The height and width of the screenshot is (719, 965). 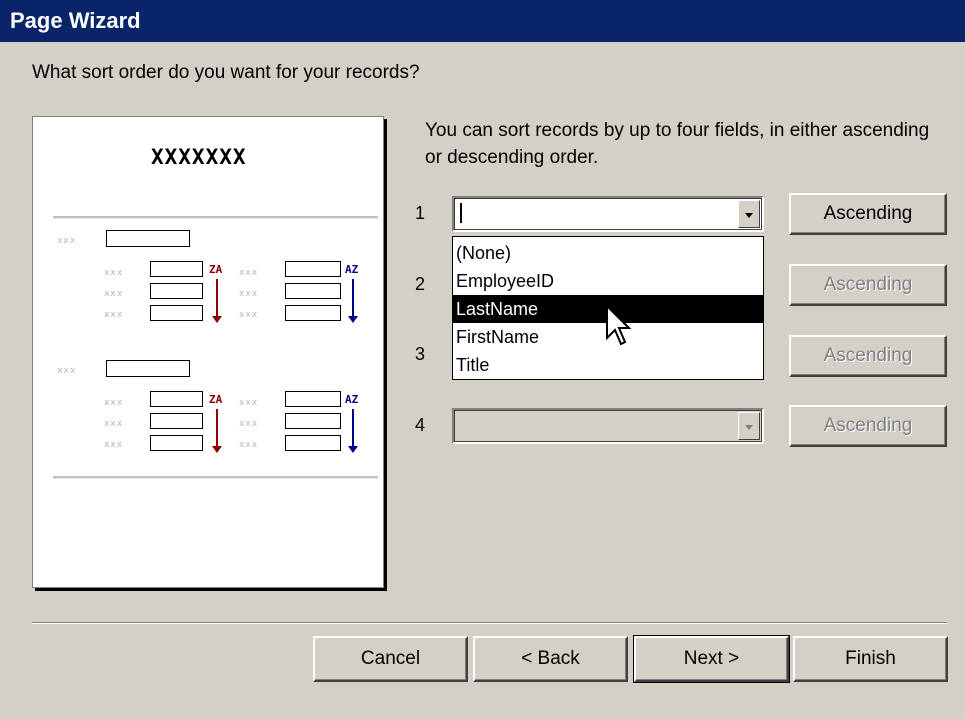 What do you see at coordinates (390, 659) in the screenshot?
I see `cancel-button: Cancel` at bounding box center [390, 659].